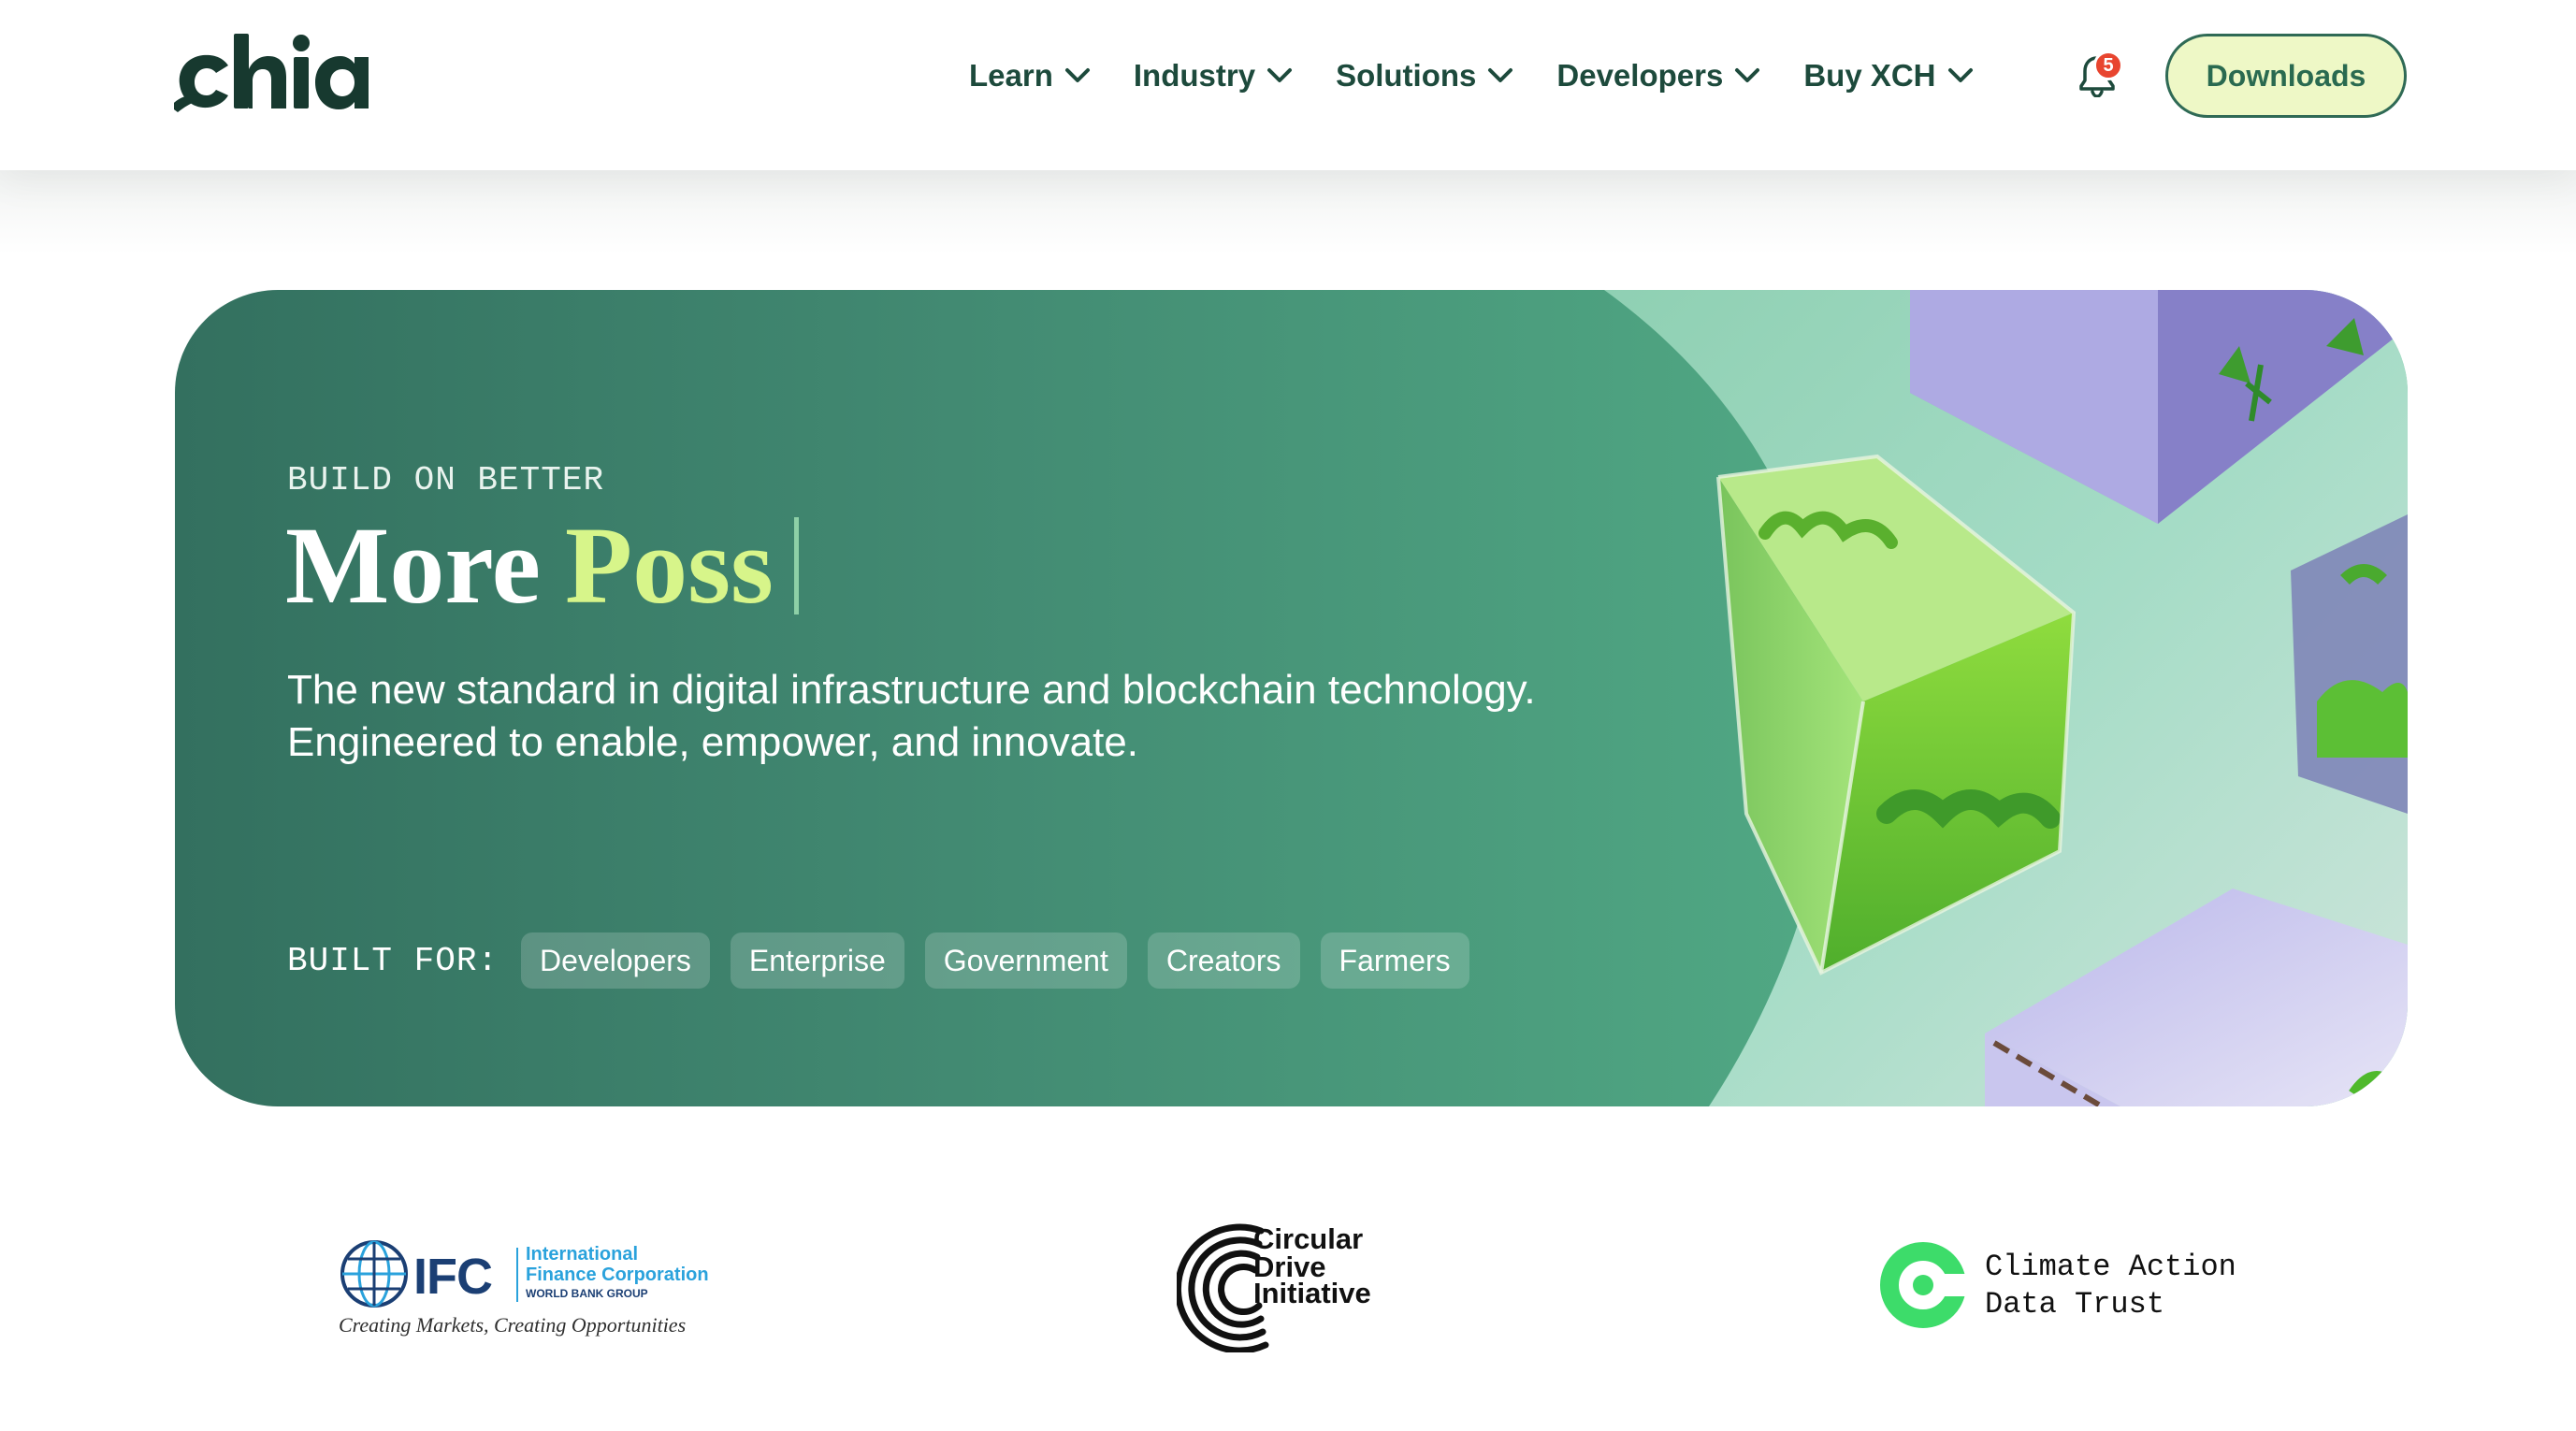 The width and height of the screenshot is (2576, 1431). I want to click on ifc-group: WORLD BANK GROUP, so click(587, 1293).